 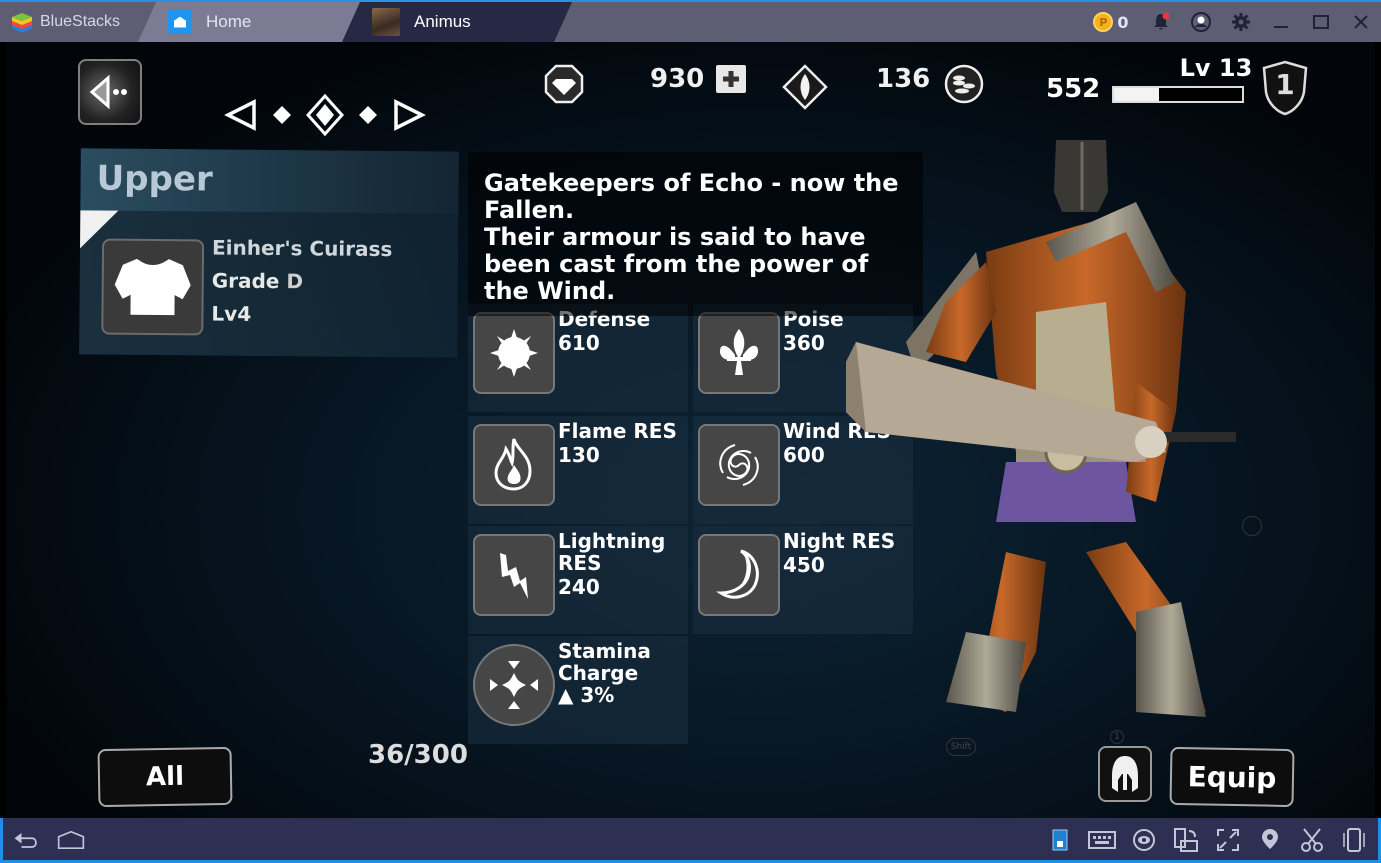 I want to click on gem-count: 930, so click(x=677, y=79).